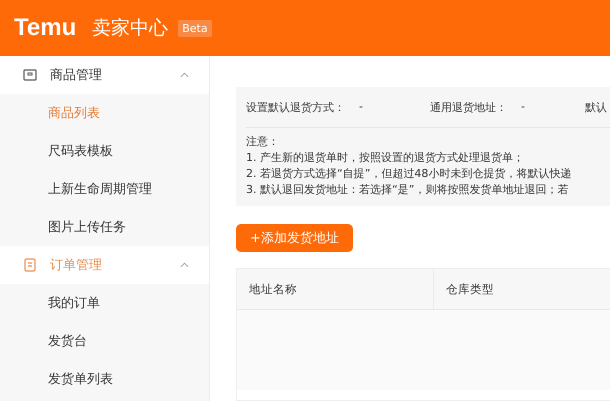  I want to click on app-title: 卖家中心, so click(130, 28).